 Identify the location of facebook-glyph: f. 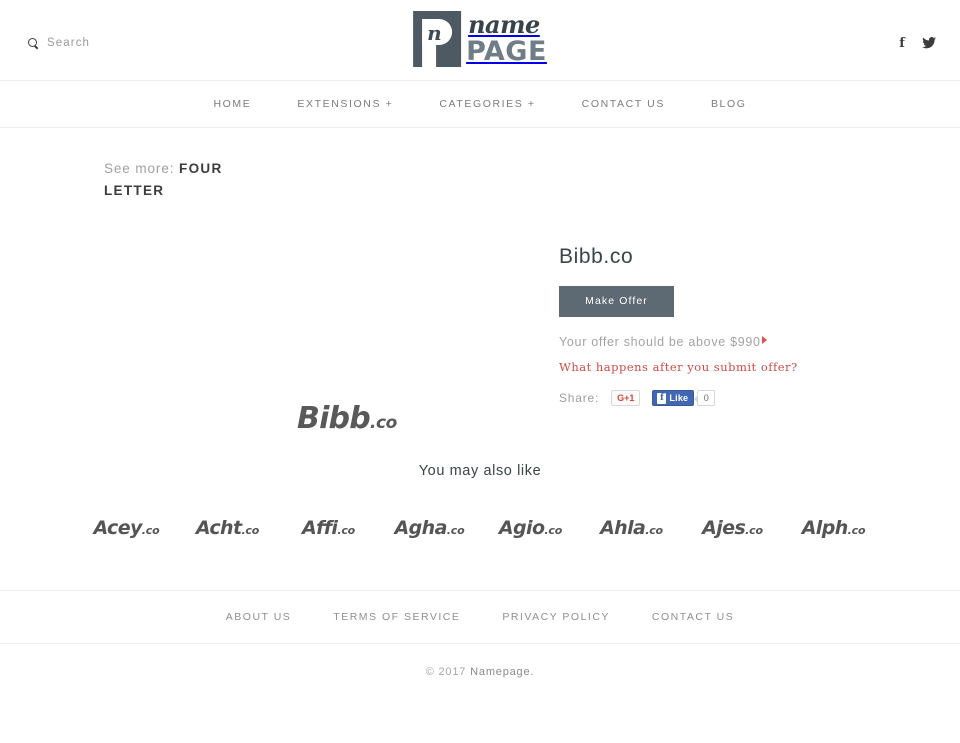
(902, 43).